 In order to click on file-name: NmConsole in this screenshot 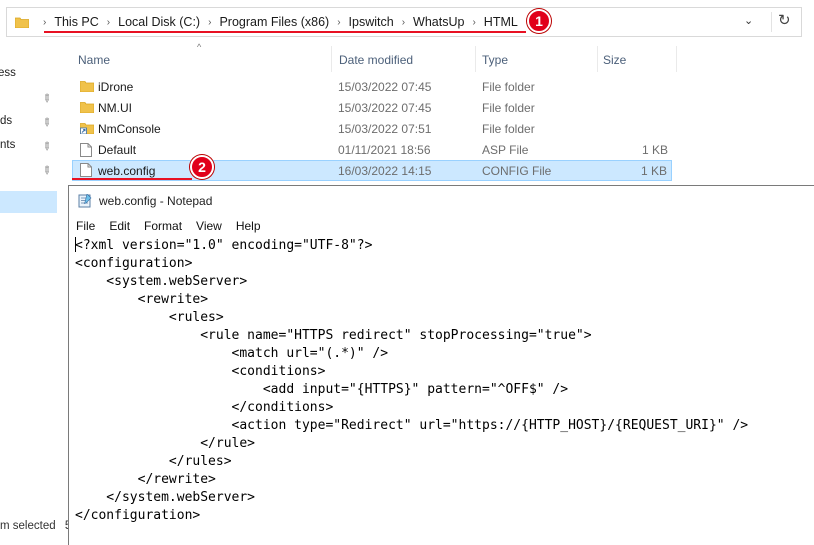, I will do `click(129, 129)`.